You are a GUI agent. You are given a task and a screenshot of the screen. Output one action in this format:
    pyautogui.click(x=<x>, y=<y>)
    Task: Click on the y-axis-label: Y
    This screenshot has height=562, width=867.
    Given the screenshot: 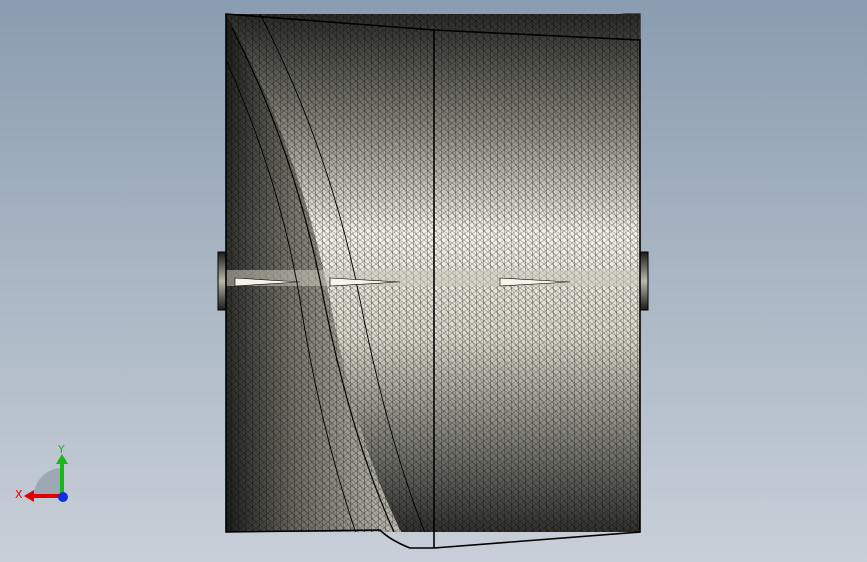 What is the action you would take?
    pyautogui.click(x=61, y=449)
    